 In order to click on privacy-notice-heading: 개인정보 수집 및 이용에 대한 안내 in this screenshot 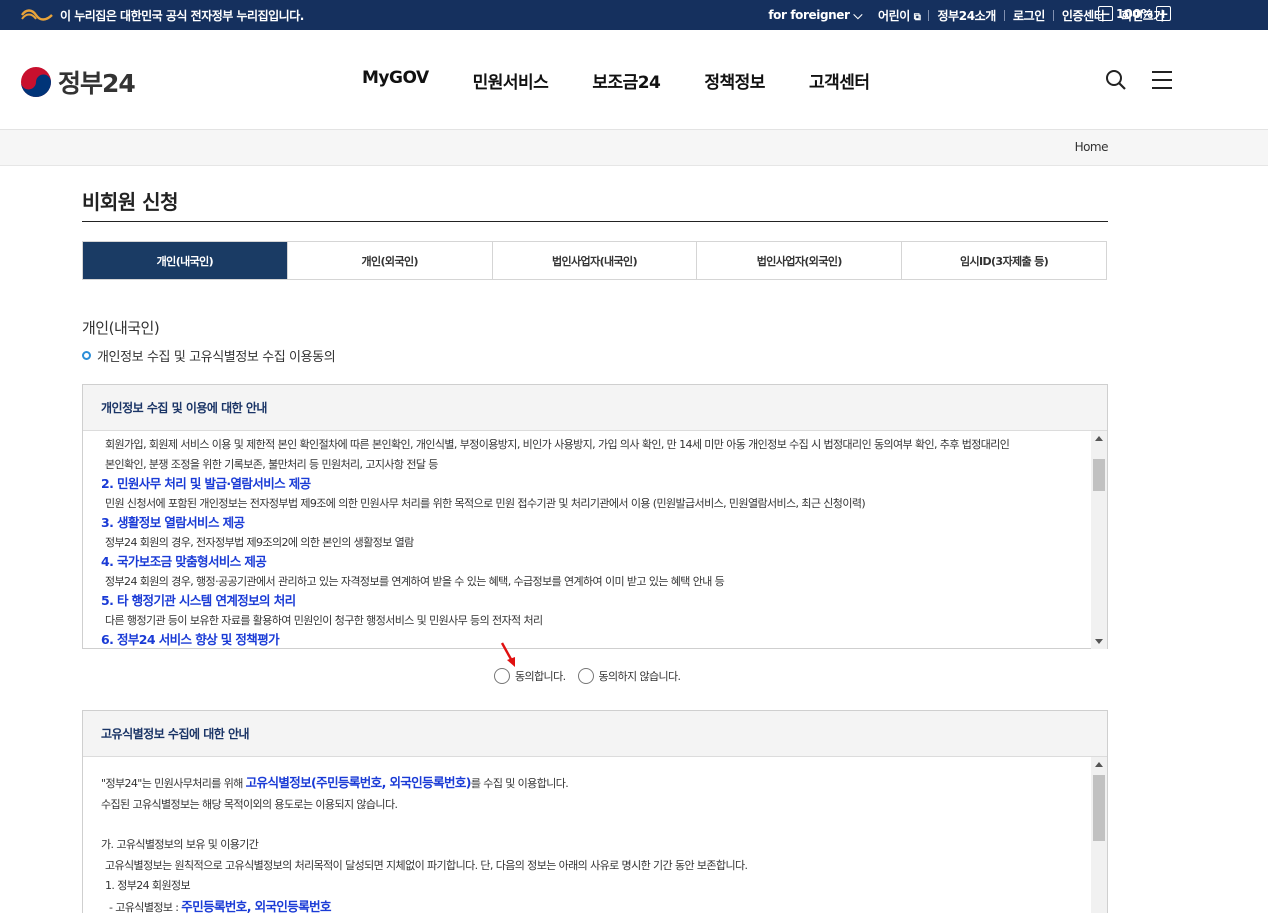, I will do `click(595, 408)`.